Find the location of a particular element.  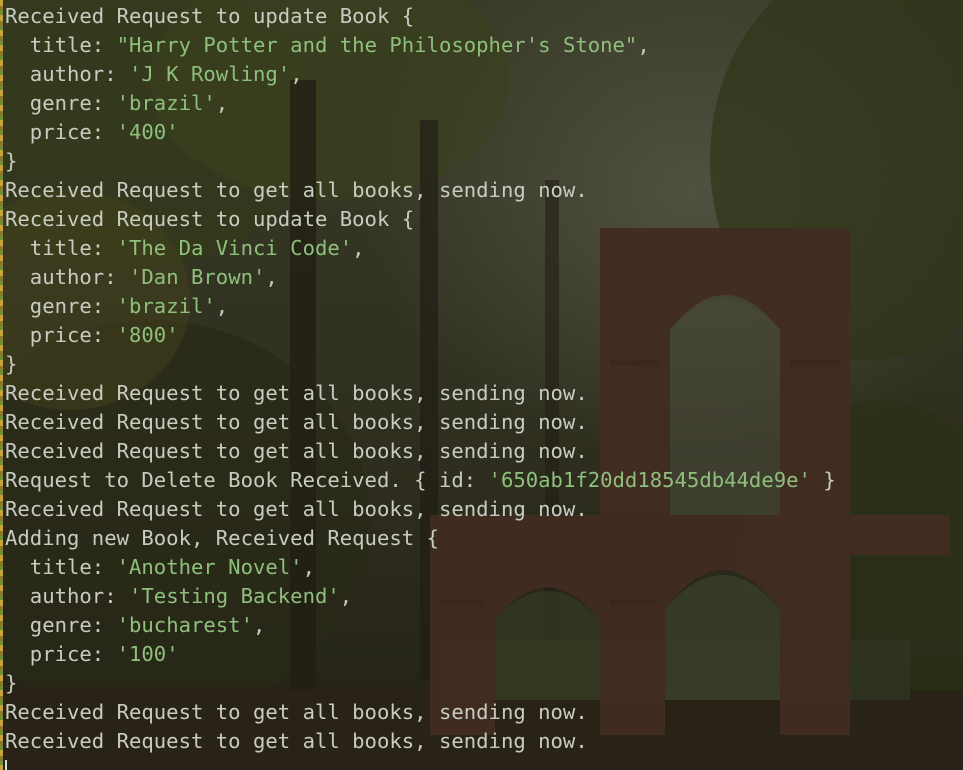

log-line: title: 'The Da Vinci Code', is located at coordinates (420, 248).